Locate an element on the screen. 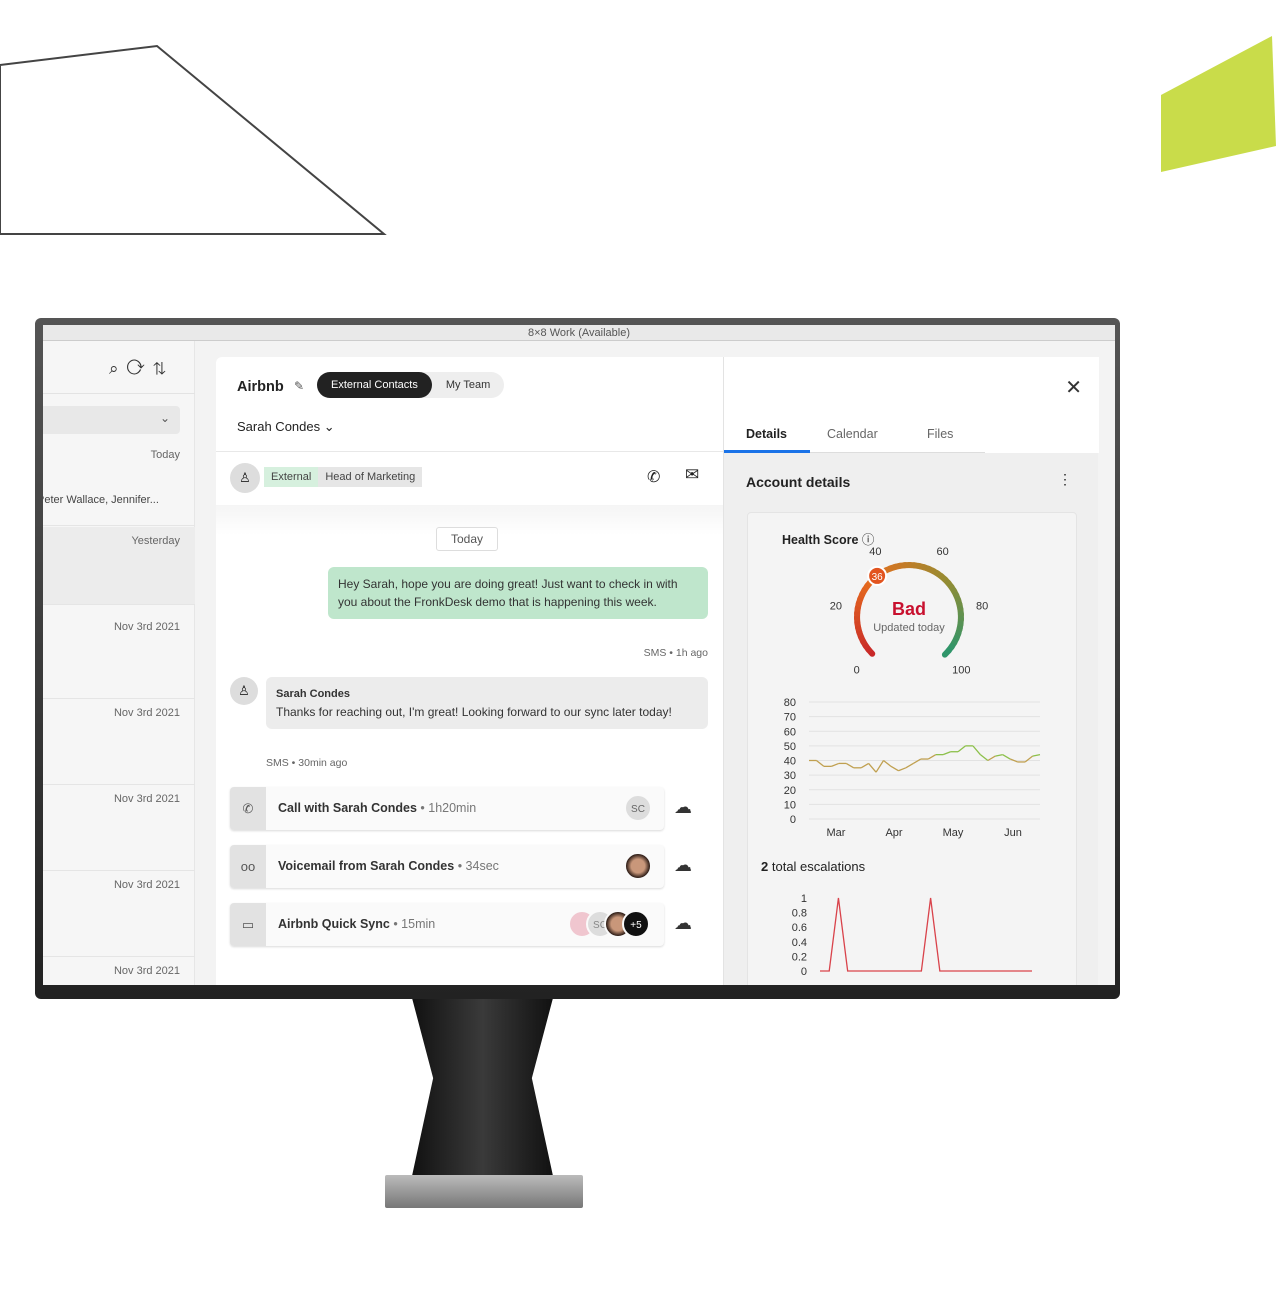 Image resolution: width=1278 pixels, height=1300 pixels. decorative-lime-shape is located at coordinates (1218, 104).